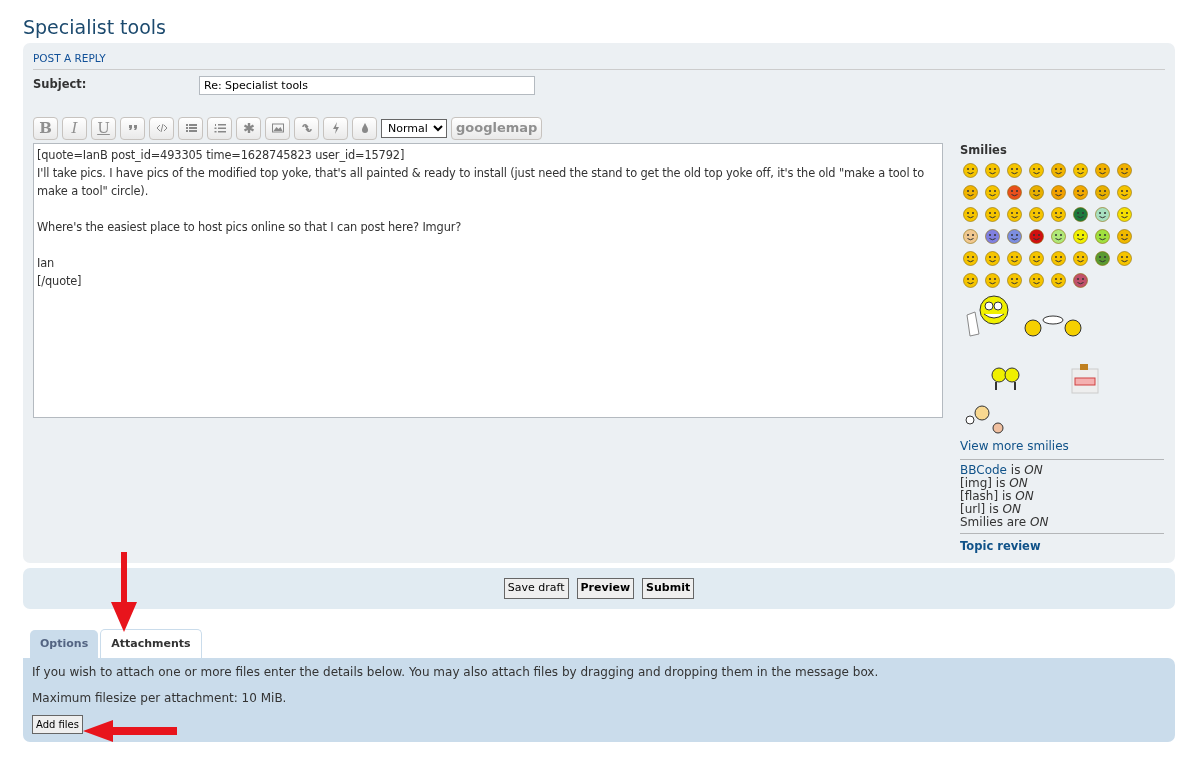 This screenshot has width=1197, height=772. I want to click on primary-button: Submit, so click(668, 588).